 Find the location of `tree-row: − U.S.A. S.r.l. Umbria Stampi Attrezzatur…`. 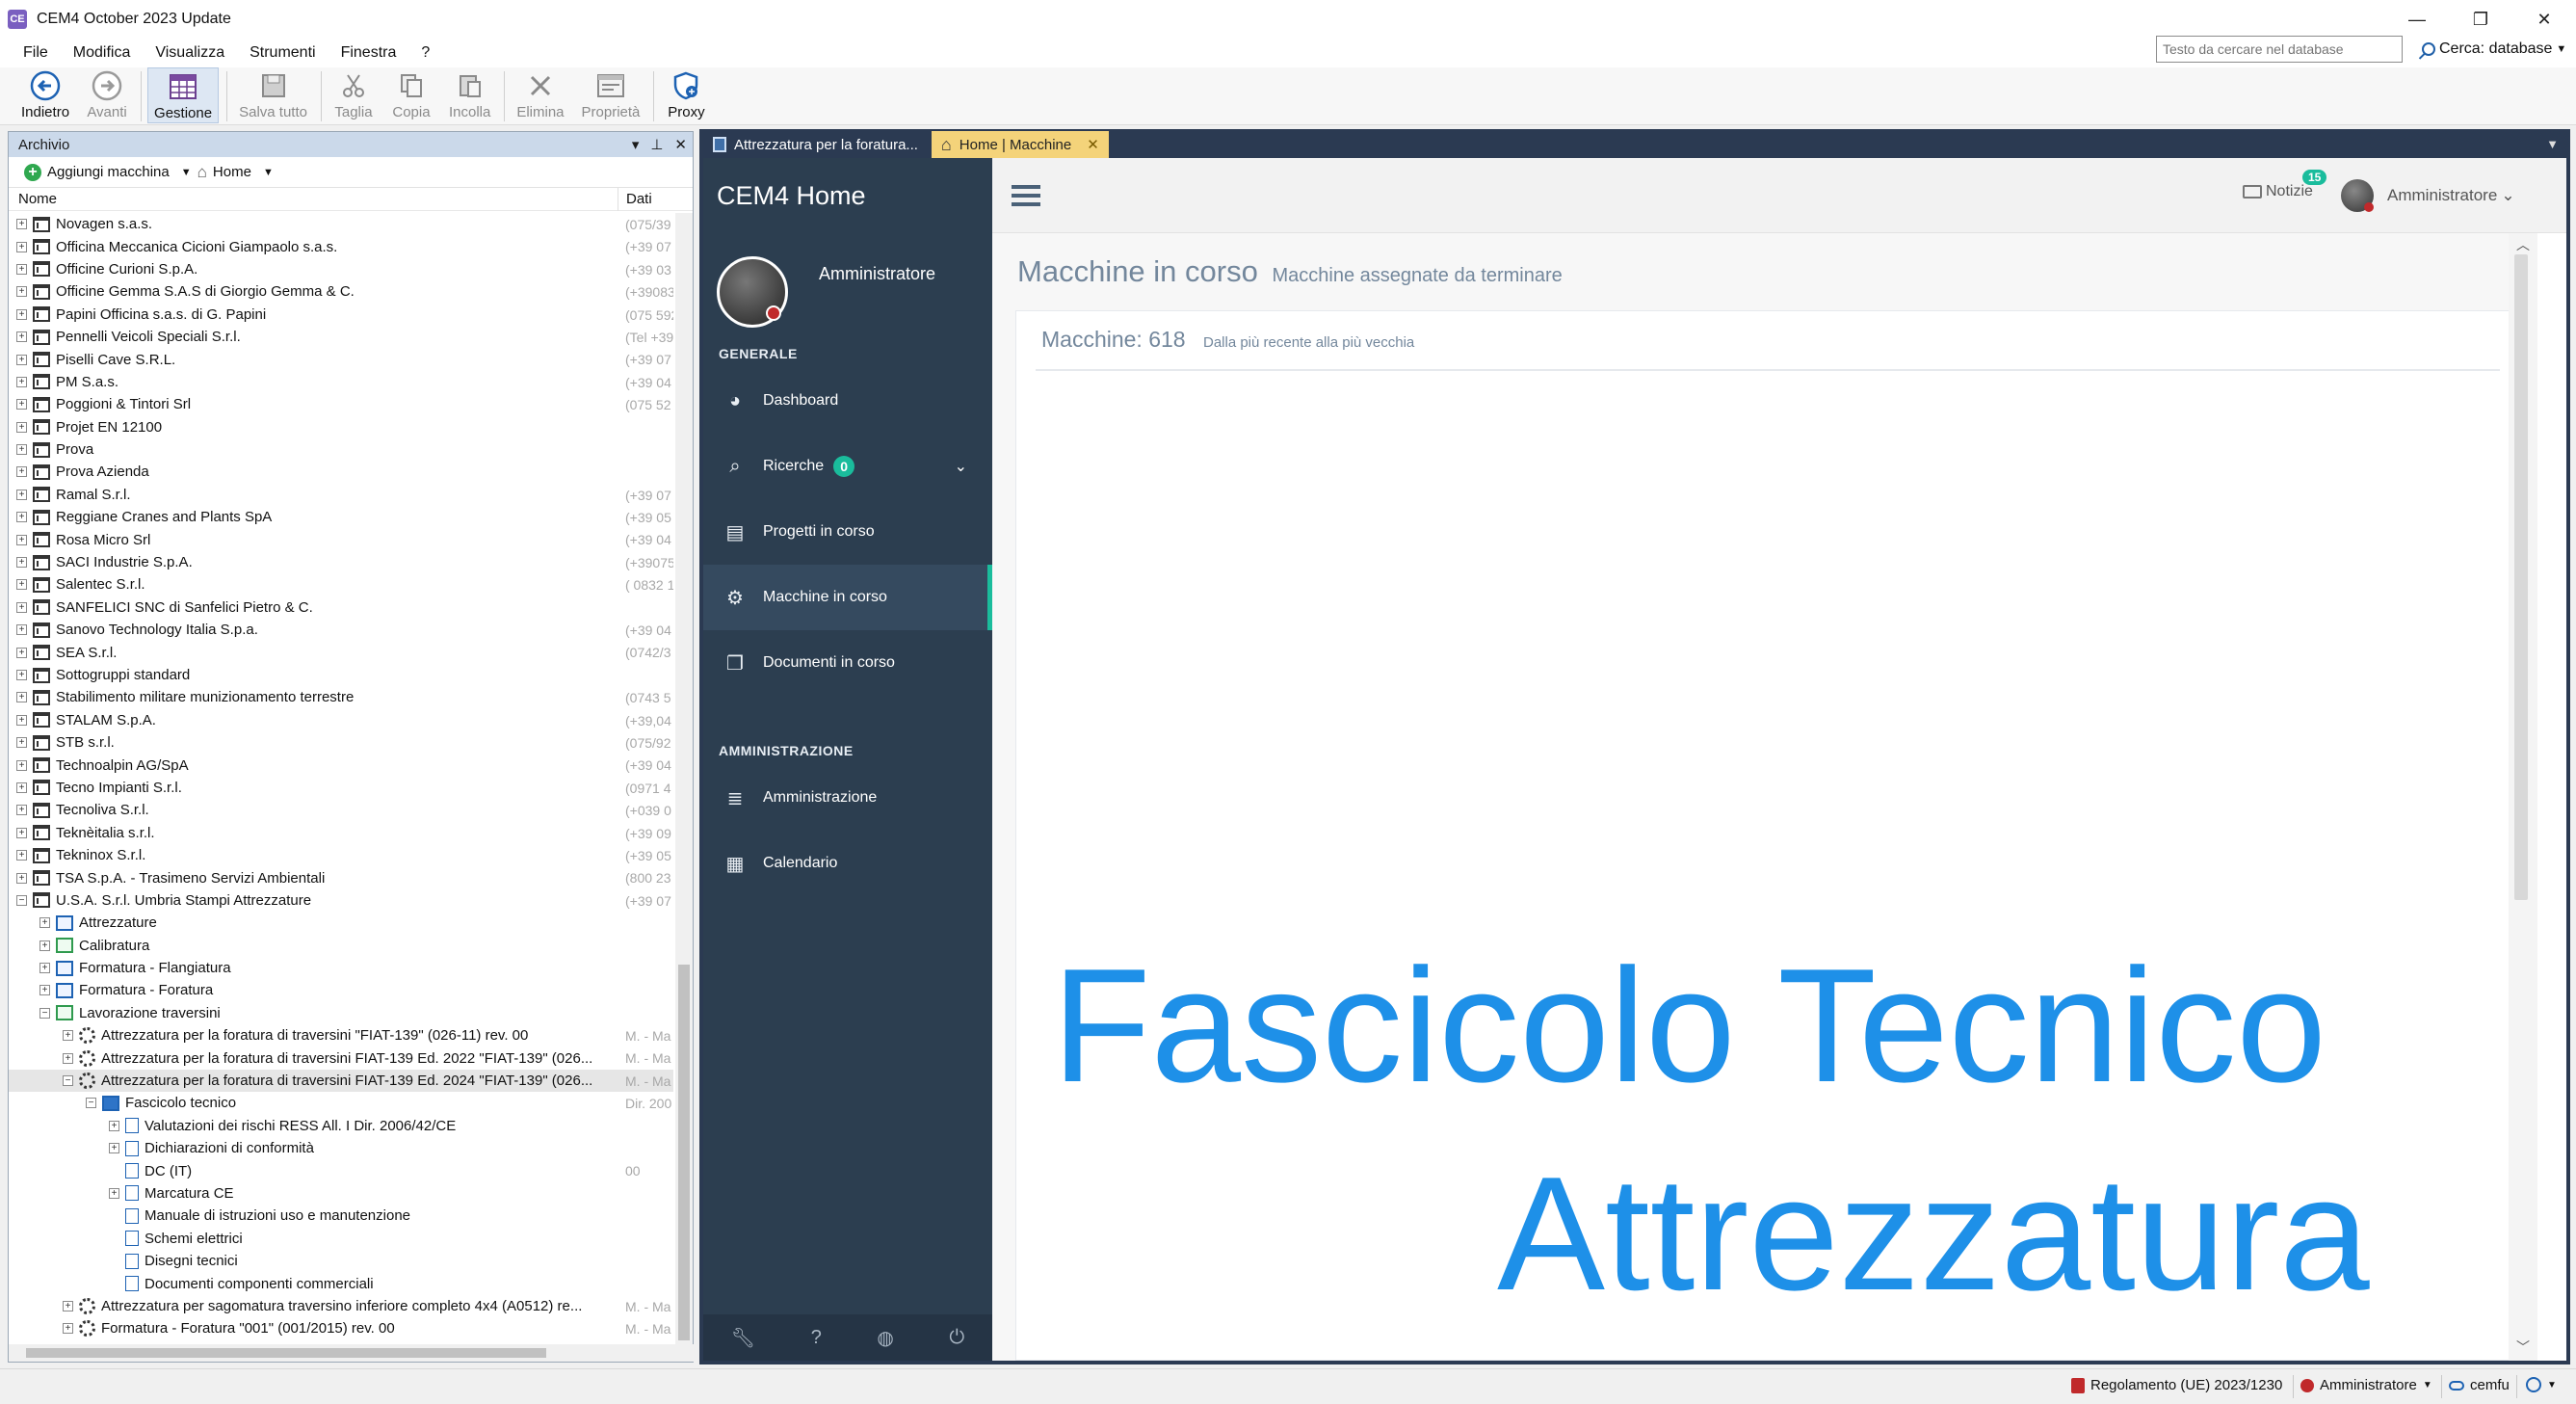

tree-row: − U.S.A. S.r.l. Umbria Stampi Attrezzatur… is located at coordinates (341, 900).